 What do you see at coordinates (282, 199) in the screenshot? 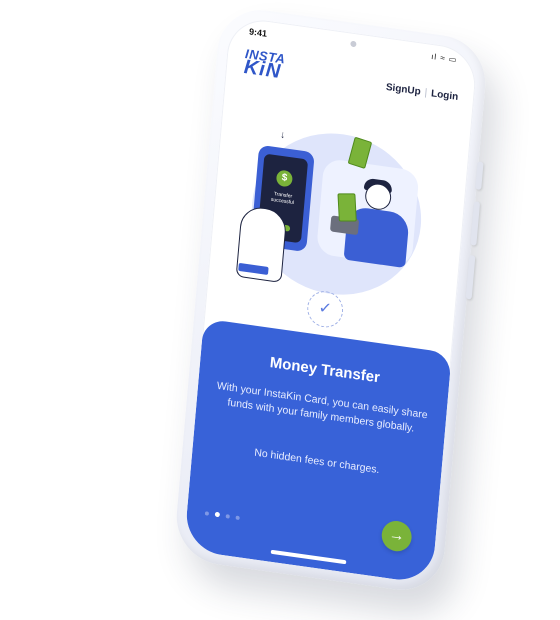
I see `mini-phone-text: Transfer successful` at bounding box center [282, 199].